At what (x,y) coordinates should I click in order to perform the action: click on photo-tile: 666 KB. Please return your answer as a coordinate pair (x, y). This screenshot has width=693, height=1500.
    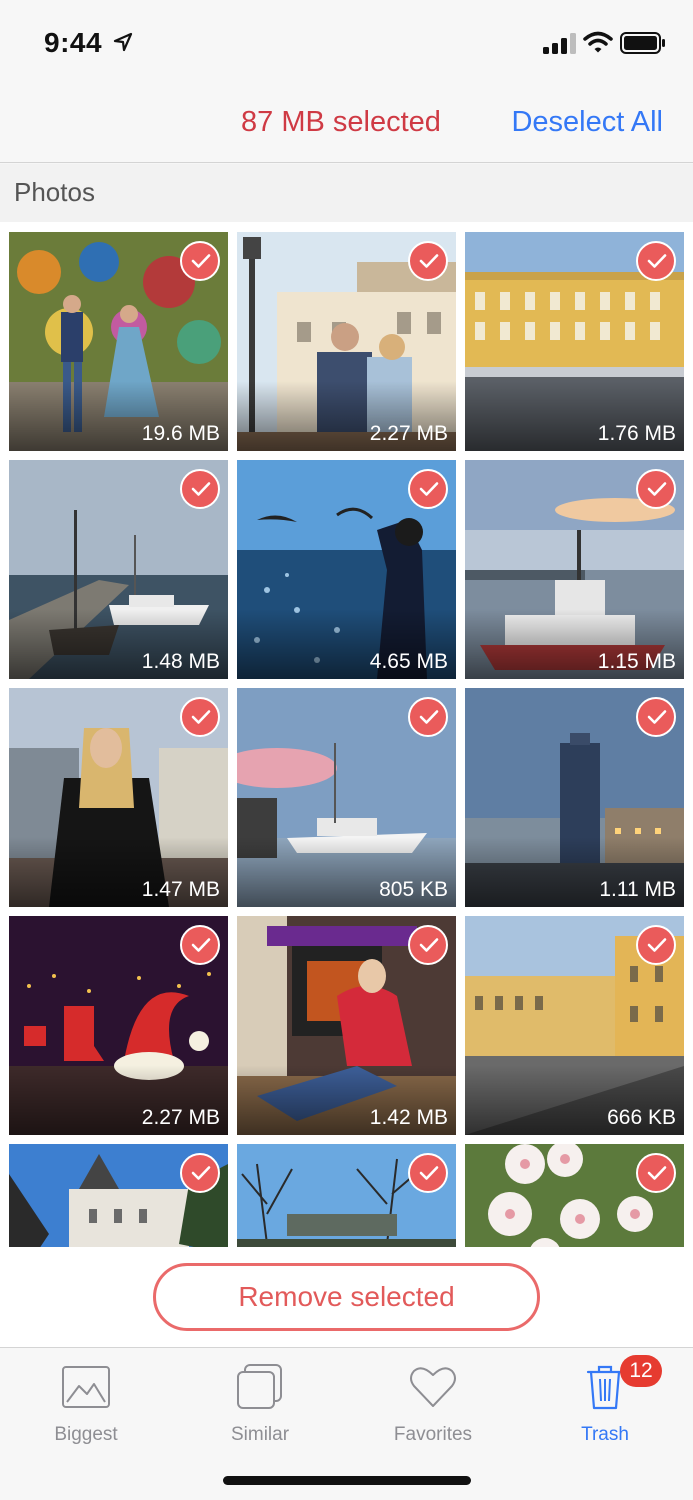
    Looking at the image, I should click on (574, 1025).